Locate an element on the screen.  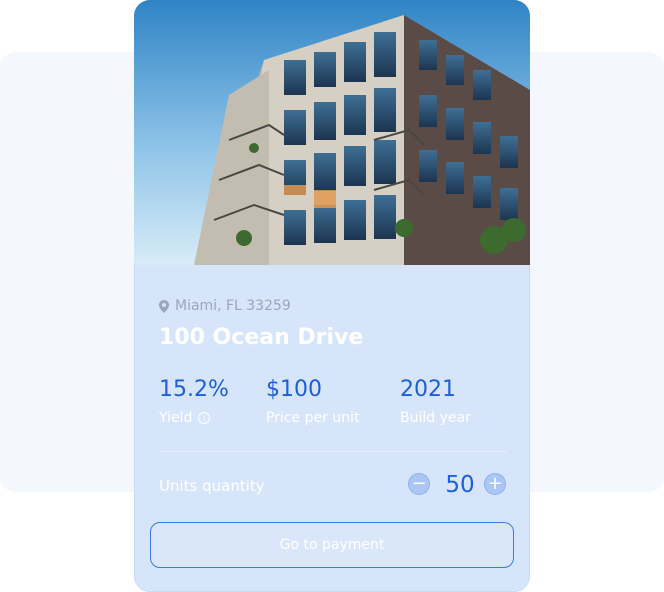
stat-price: $100 Price per unit is located at coordinates (312, 401).